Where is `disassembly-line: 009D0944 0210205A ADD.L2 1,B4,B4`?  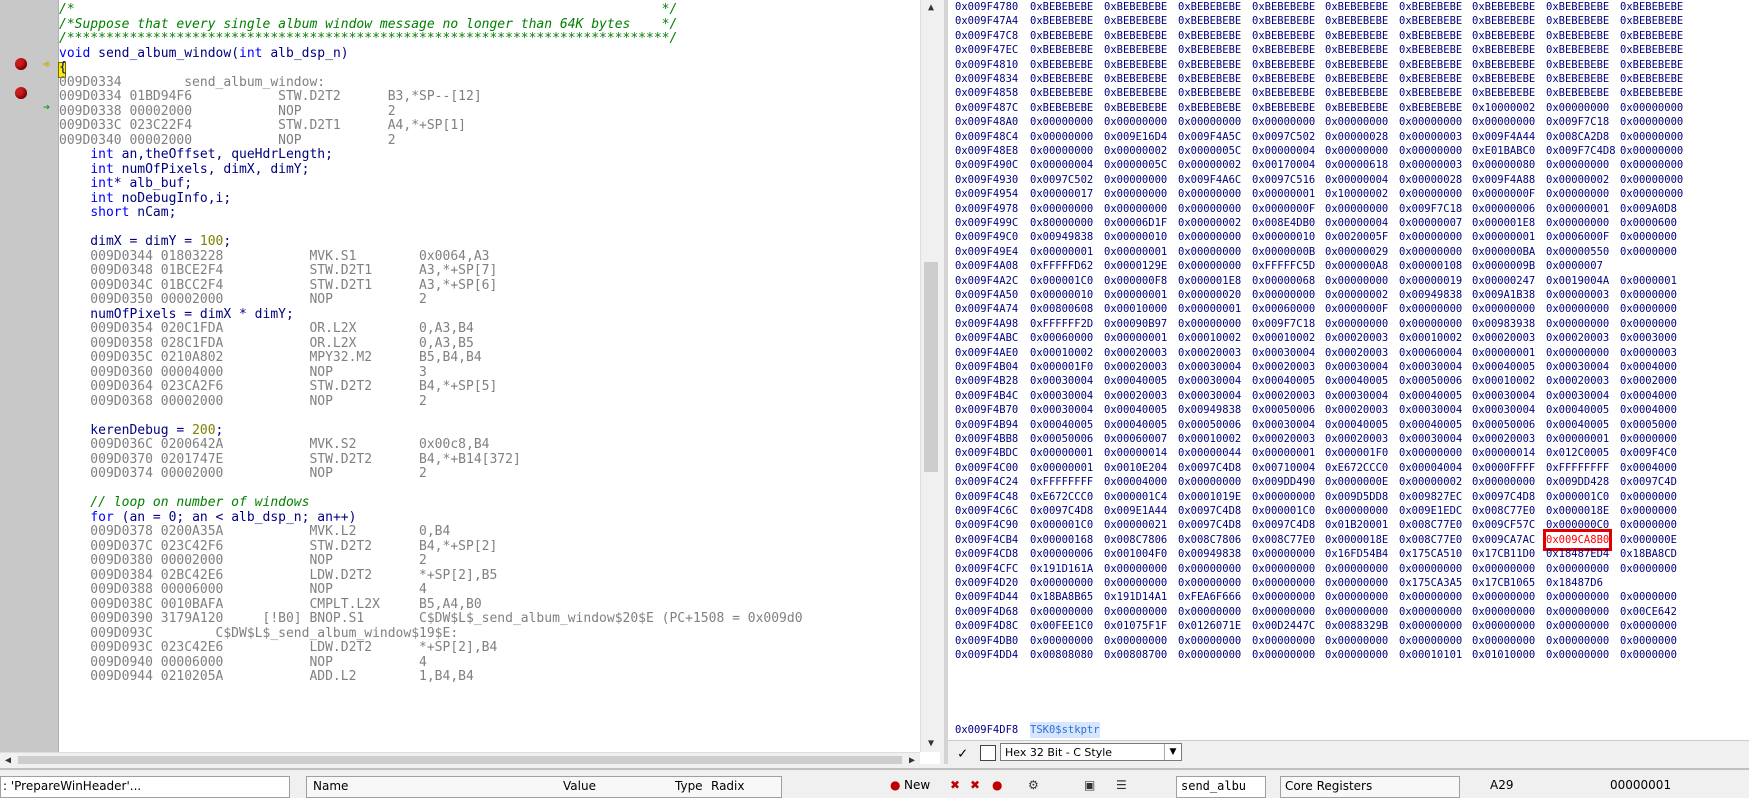
disassembly-line: 009D0944 0210205A ADD.L2 1,B4,B4 is located at coordinates (266, 677).